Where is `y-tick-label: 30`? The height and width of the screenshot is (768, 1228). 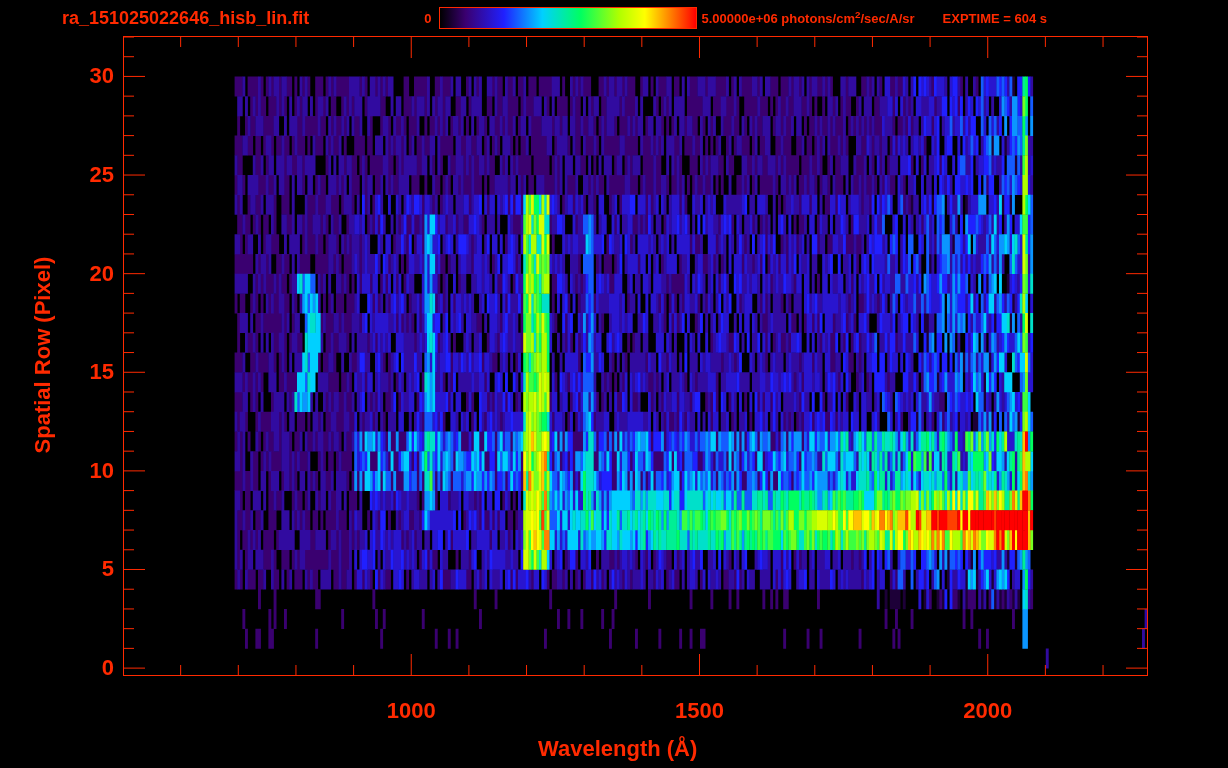
y-tick-label: 30 is located at coordinates (101, 76).